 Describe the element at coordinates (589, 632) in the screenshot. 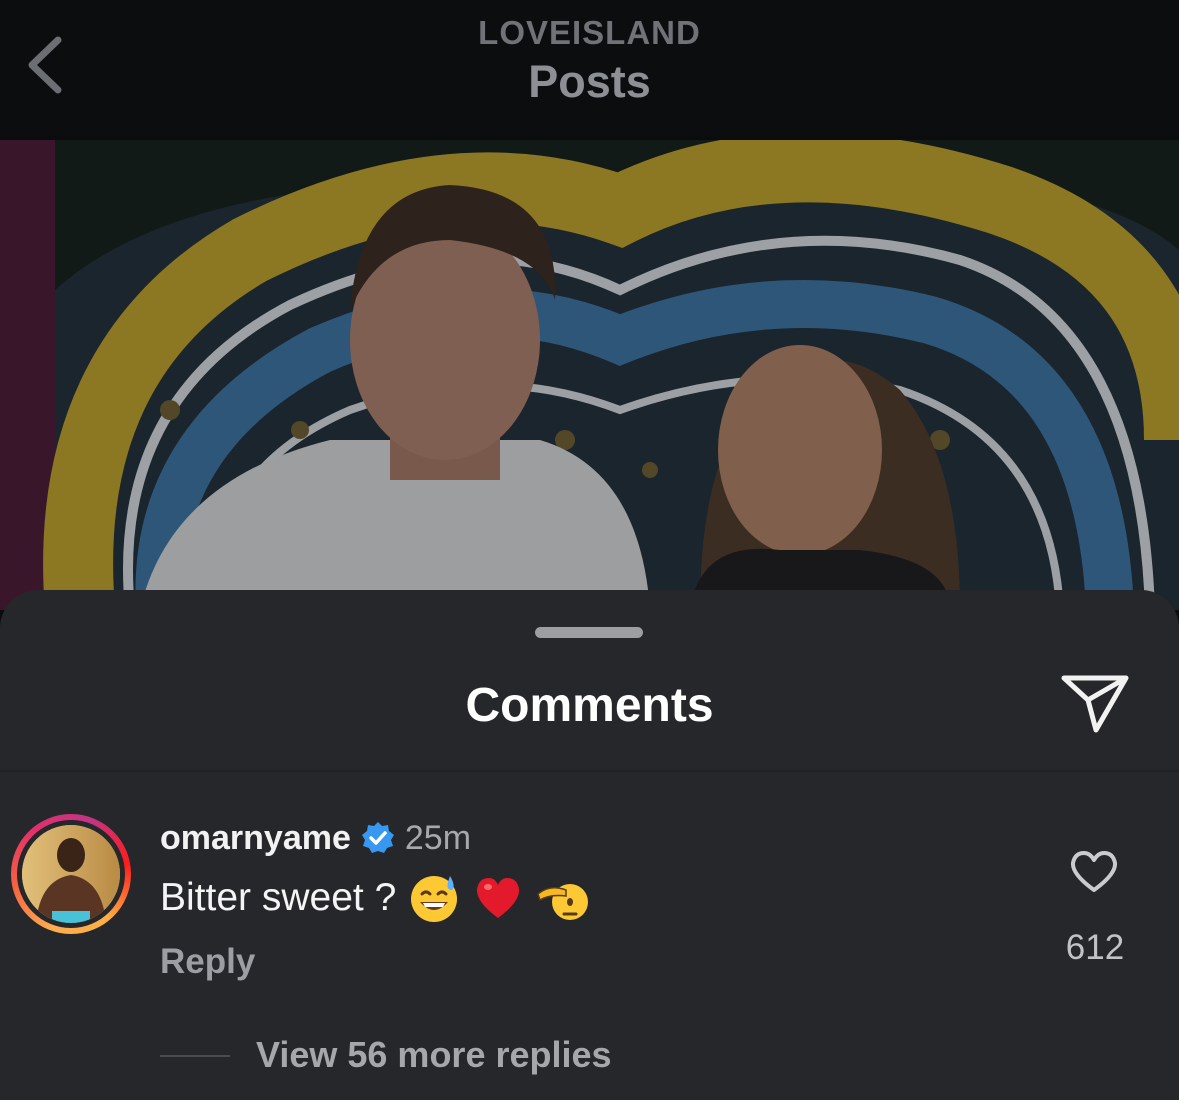

I see `sheet-grabber-handle` at that location.